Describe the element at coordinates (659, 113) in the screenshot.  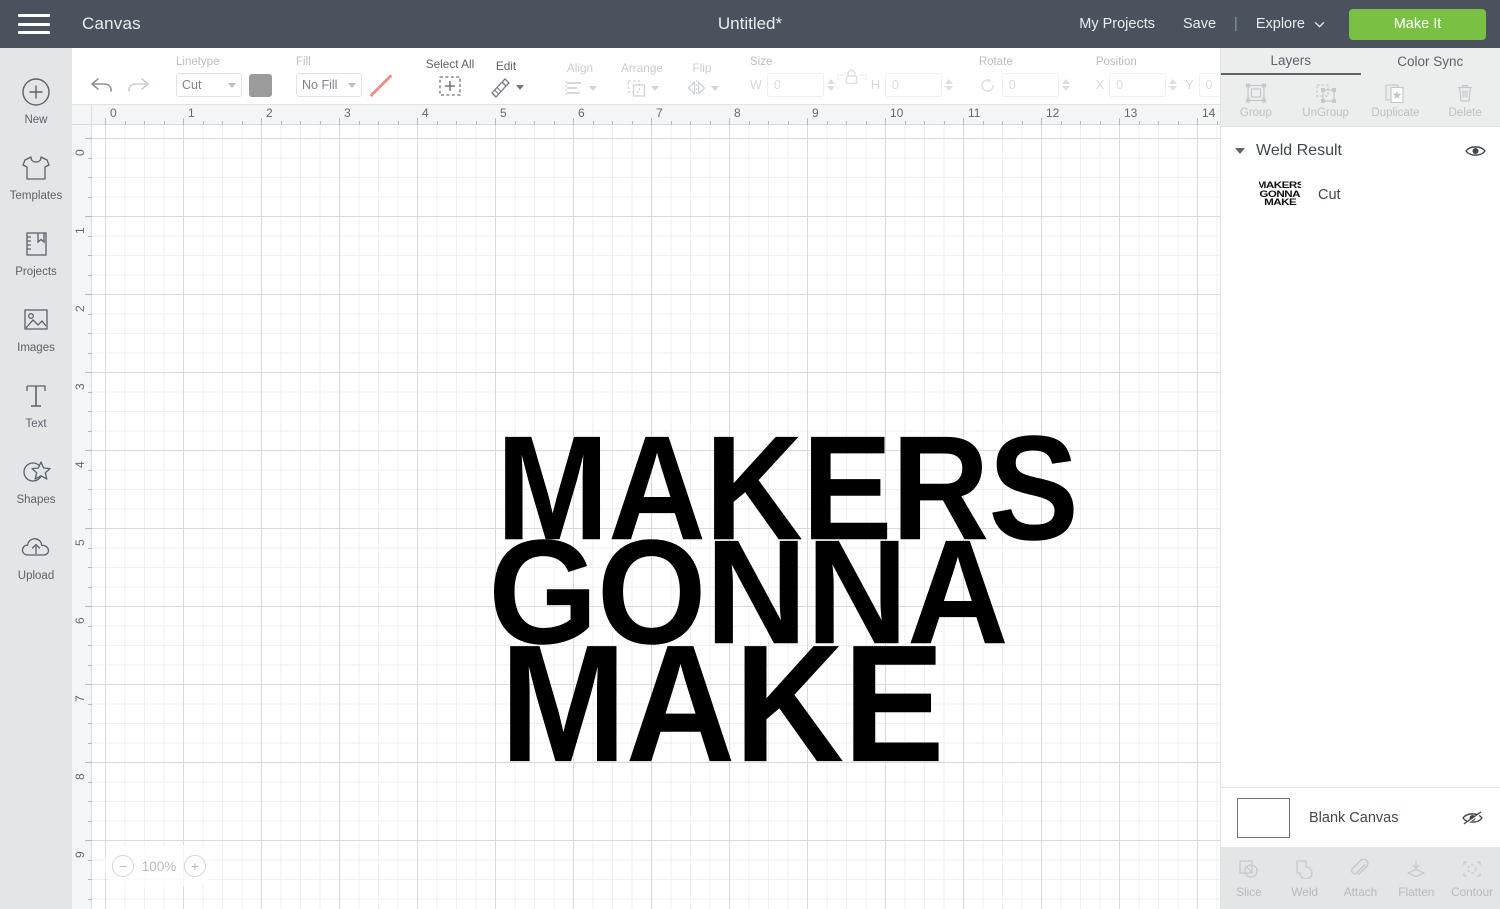
I see `ruler-label: 7` at that location.